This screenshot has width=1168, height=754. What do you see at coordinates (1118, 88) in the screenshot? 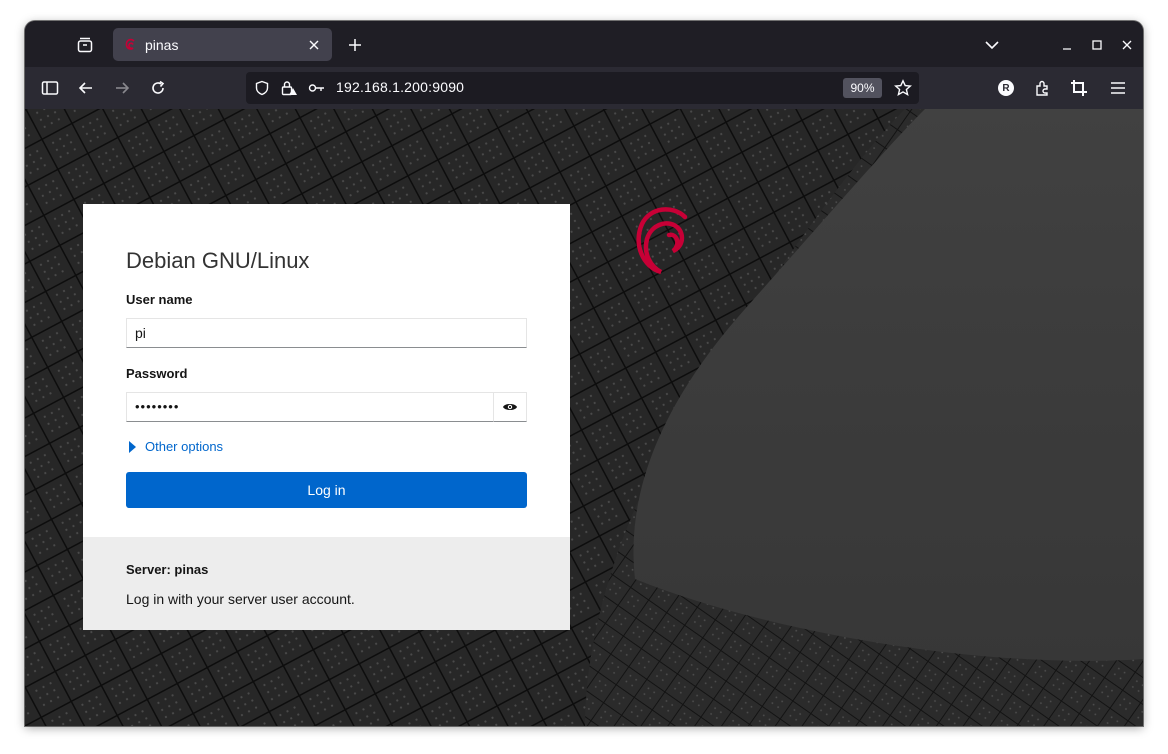
I see `hamburger-menu-icon` at bounding box center [1118, 88].